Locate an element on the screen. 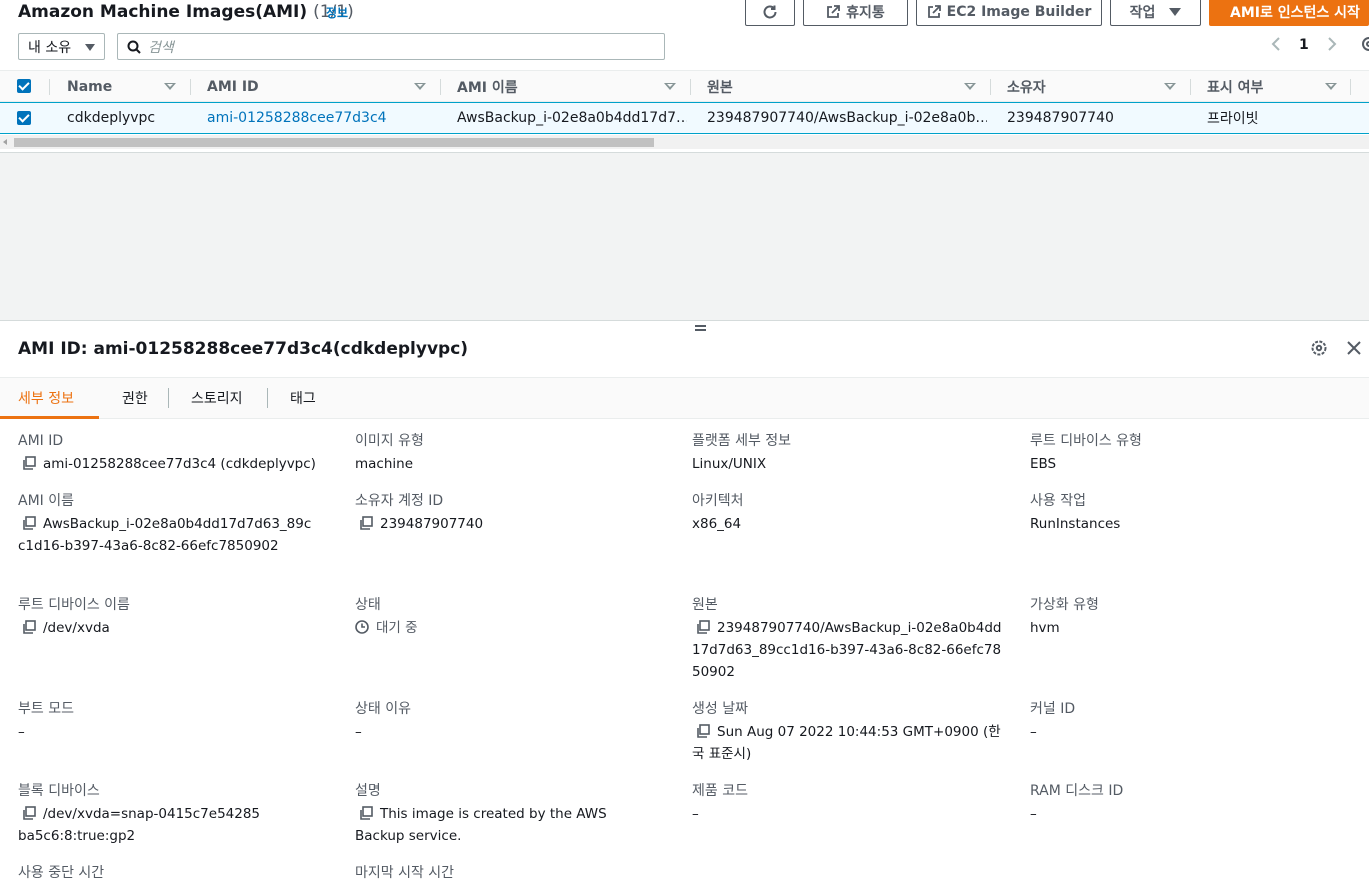 The height and width of the screenshot is (883, 1369). refresh-button is located at coordinates (770, 13).